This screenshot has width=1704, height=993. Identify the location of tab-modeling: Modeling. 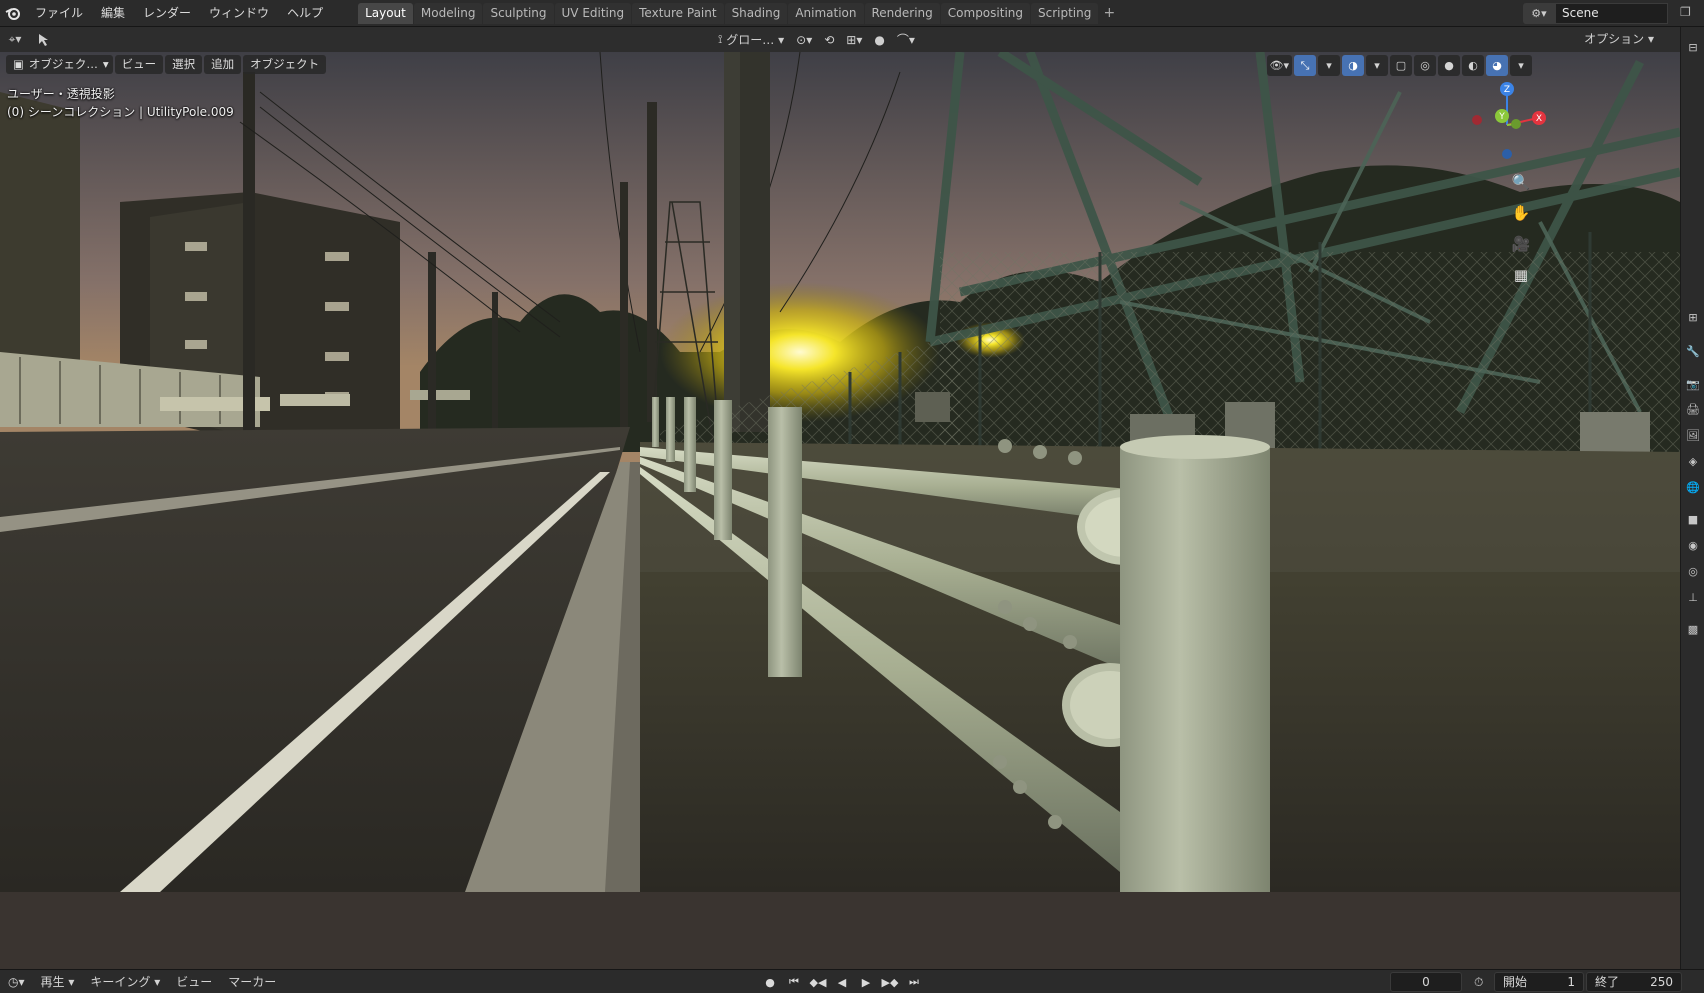
(448, 13).